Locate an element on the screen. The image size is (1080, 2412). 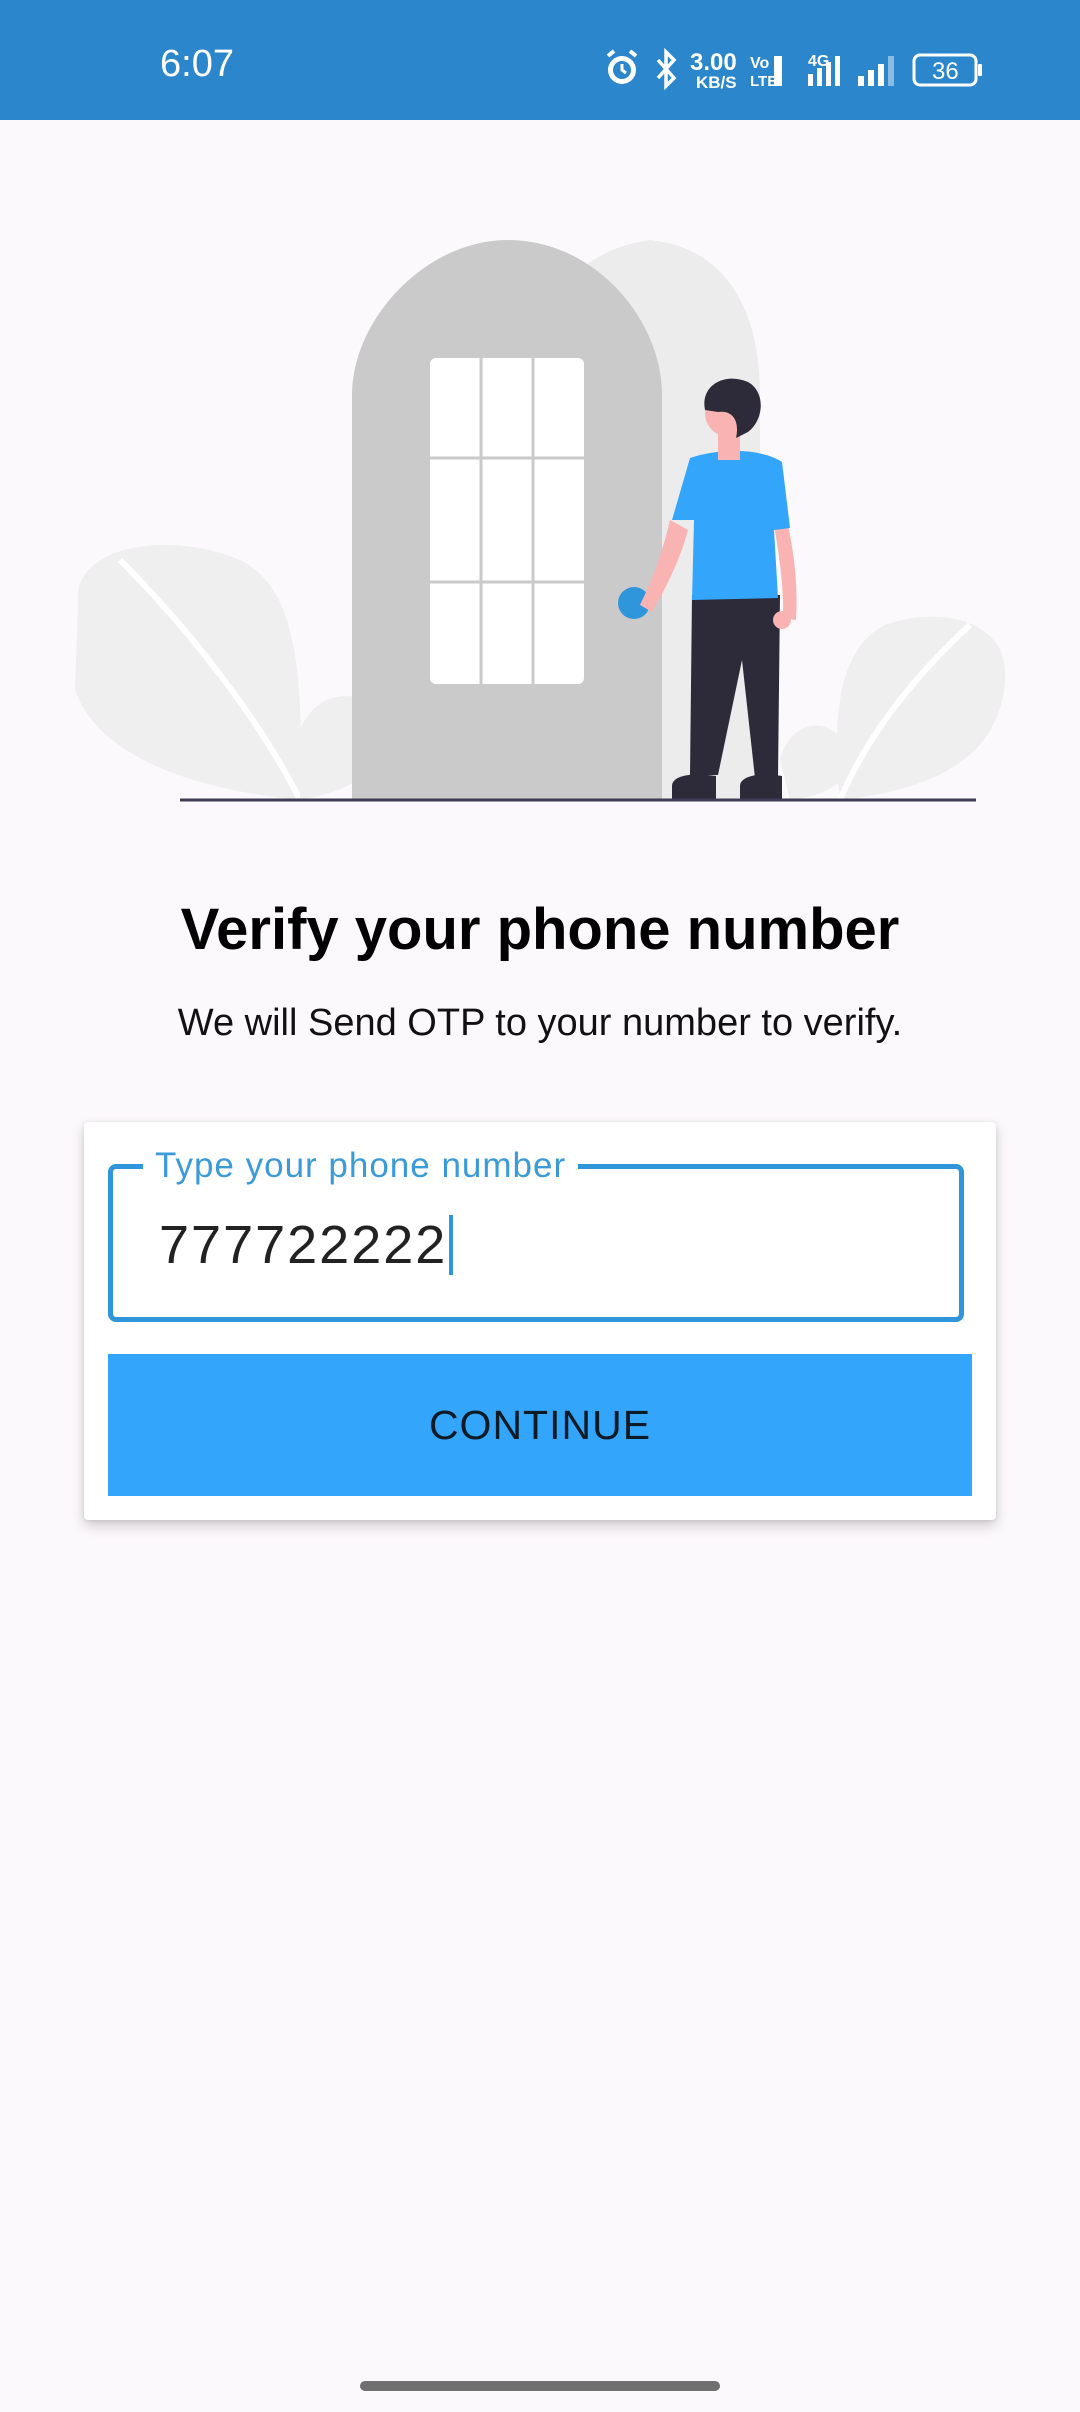
signal-icon is located at coordinates (876, 71).